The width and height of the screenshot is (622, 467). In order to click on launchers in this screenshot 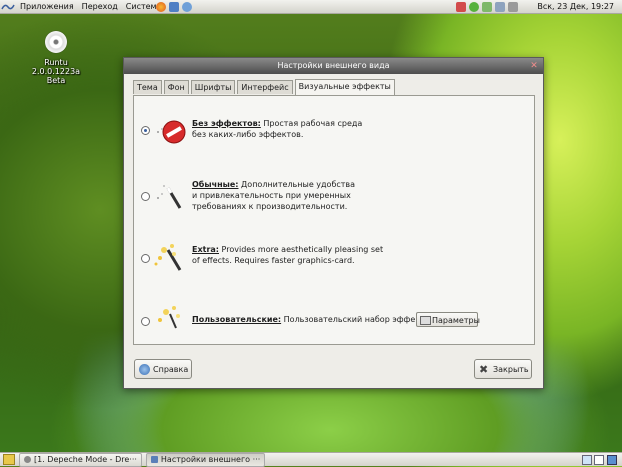, I will do `click(175, 7)`.